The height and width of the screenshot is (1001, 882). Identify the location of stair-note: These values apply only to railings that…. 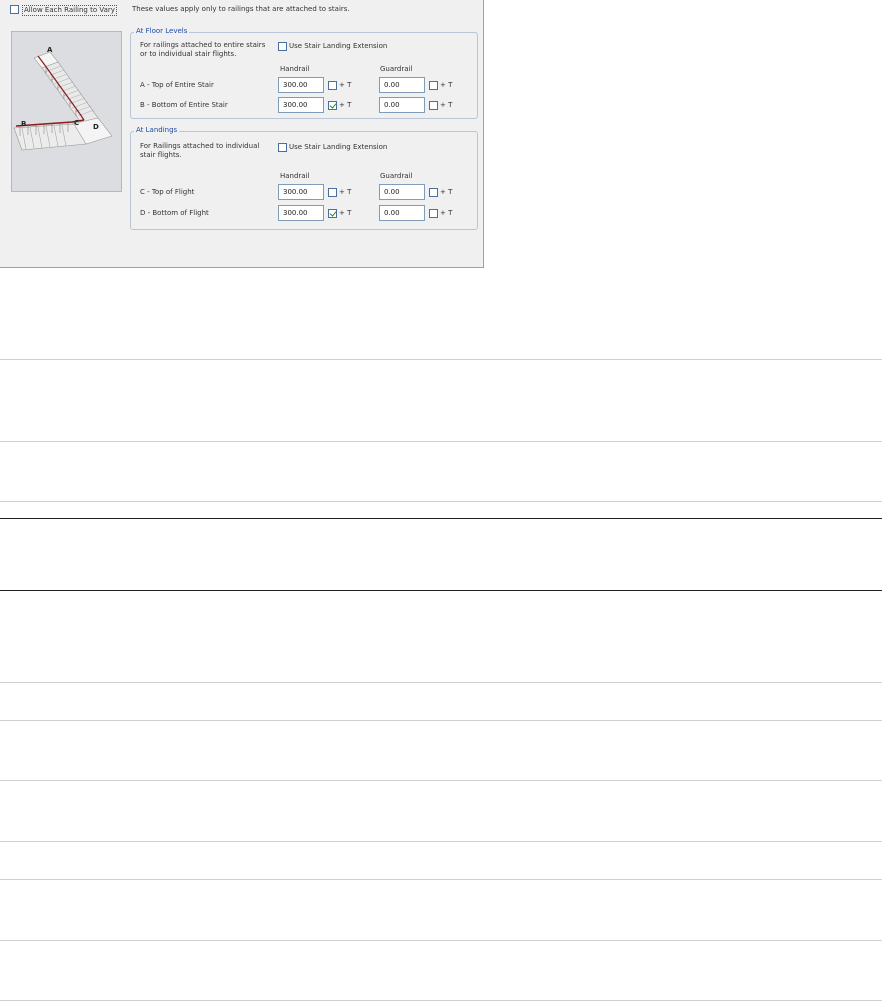
(241, 9).